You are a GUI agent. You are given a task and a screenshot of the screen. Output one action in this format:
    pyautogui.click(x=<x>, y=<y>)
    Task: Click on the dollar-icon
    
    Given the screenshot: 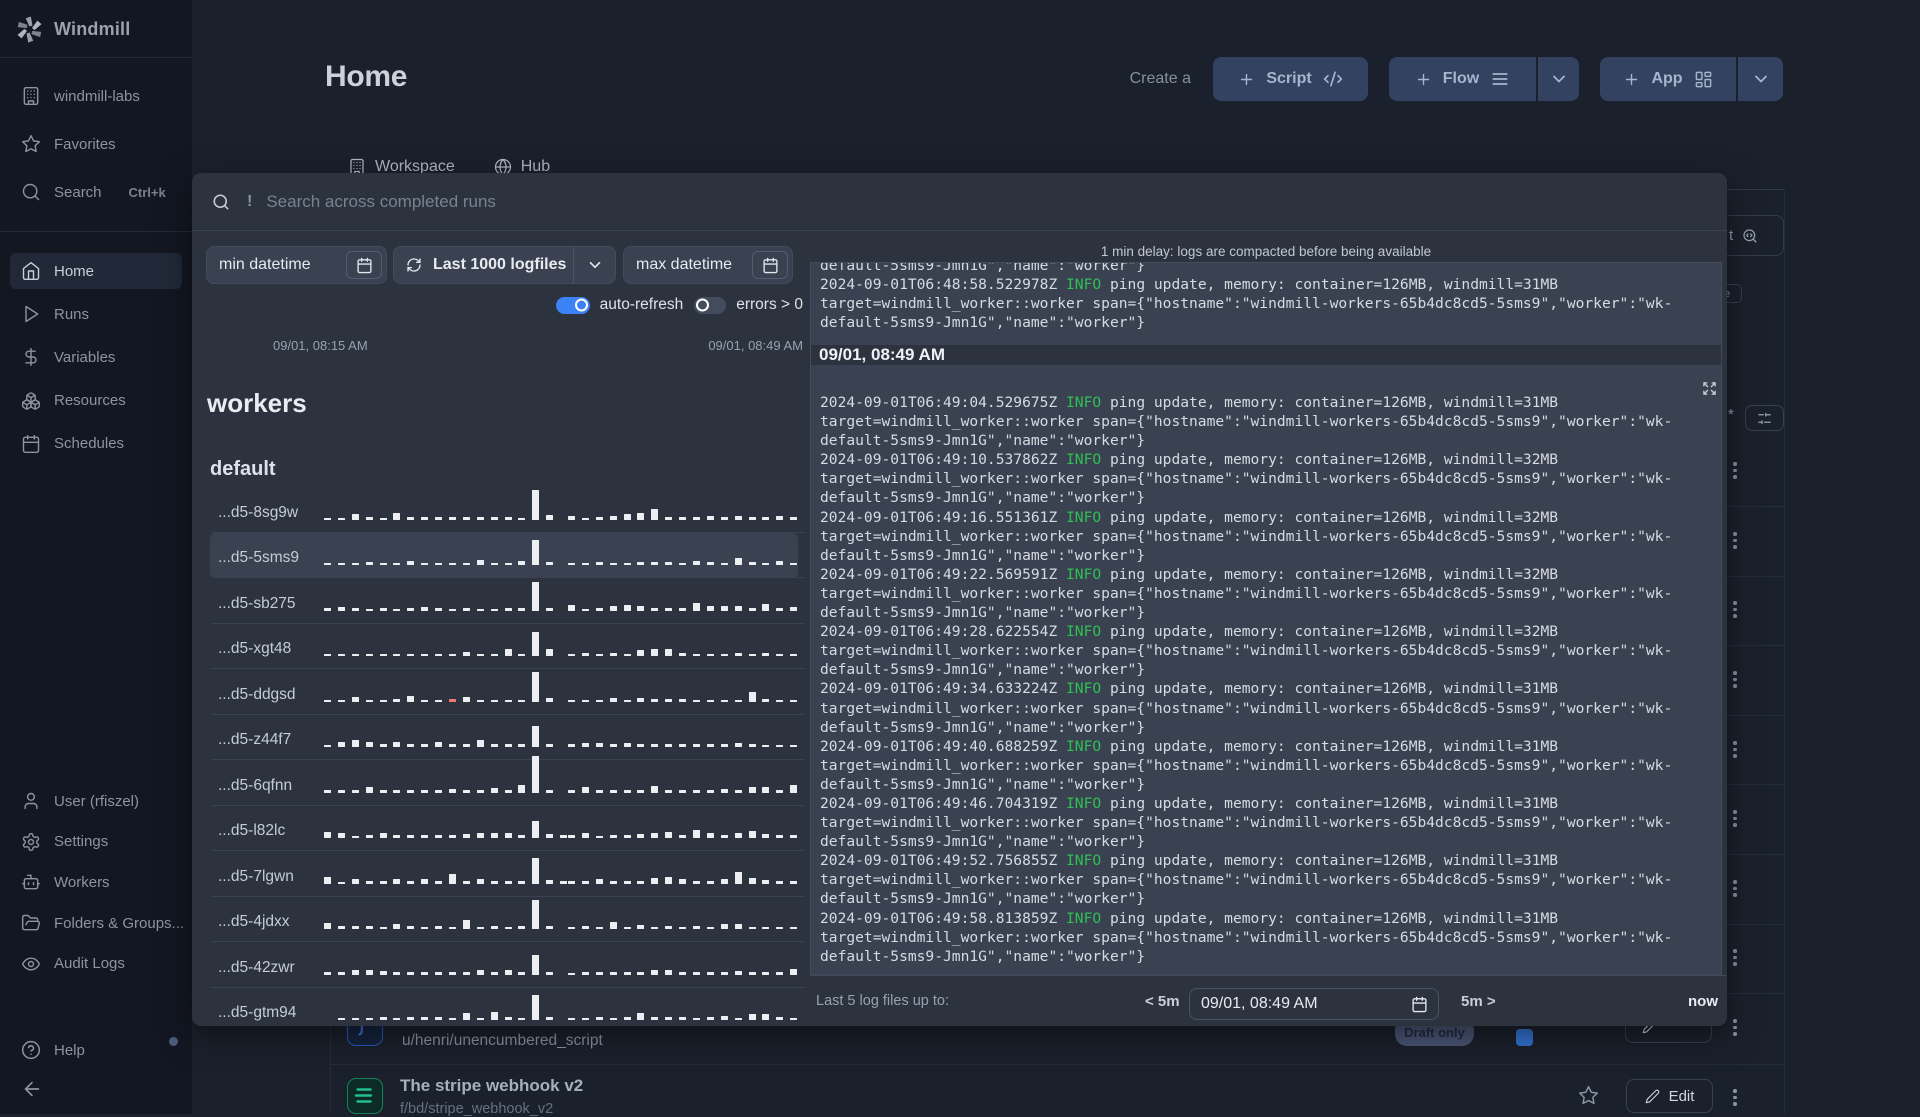 What is the action you would take?
    pyautogui.click(x=31, y=357)
    